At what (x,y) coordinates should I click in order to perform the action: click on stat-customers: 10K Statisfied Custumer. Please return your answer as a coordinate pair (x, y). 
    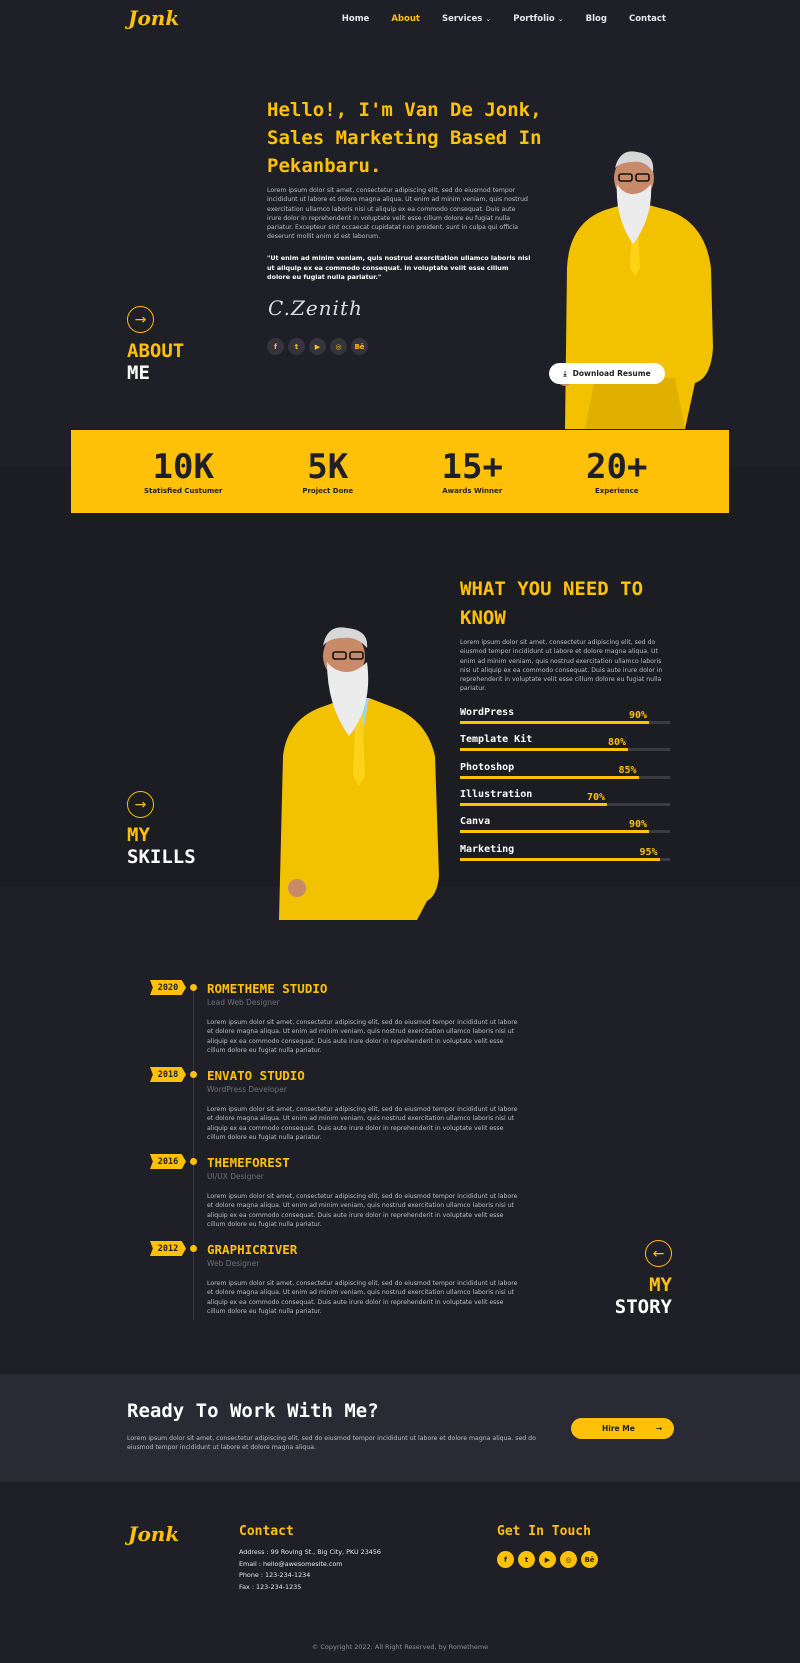
    Looking at the image, I should click on (183, 471).